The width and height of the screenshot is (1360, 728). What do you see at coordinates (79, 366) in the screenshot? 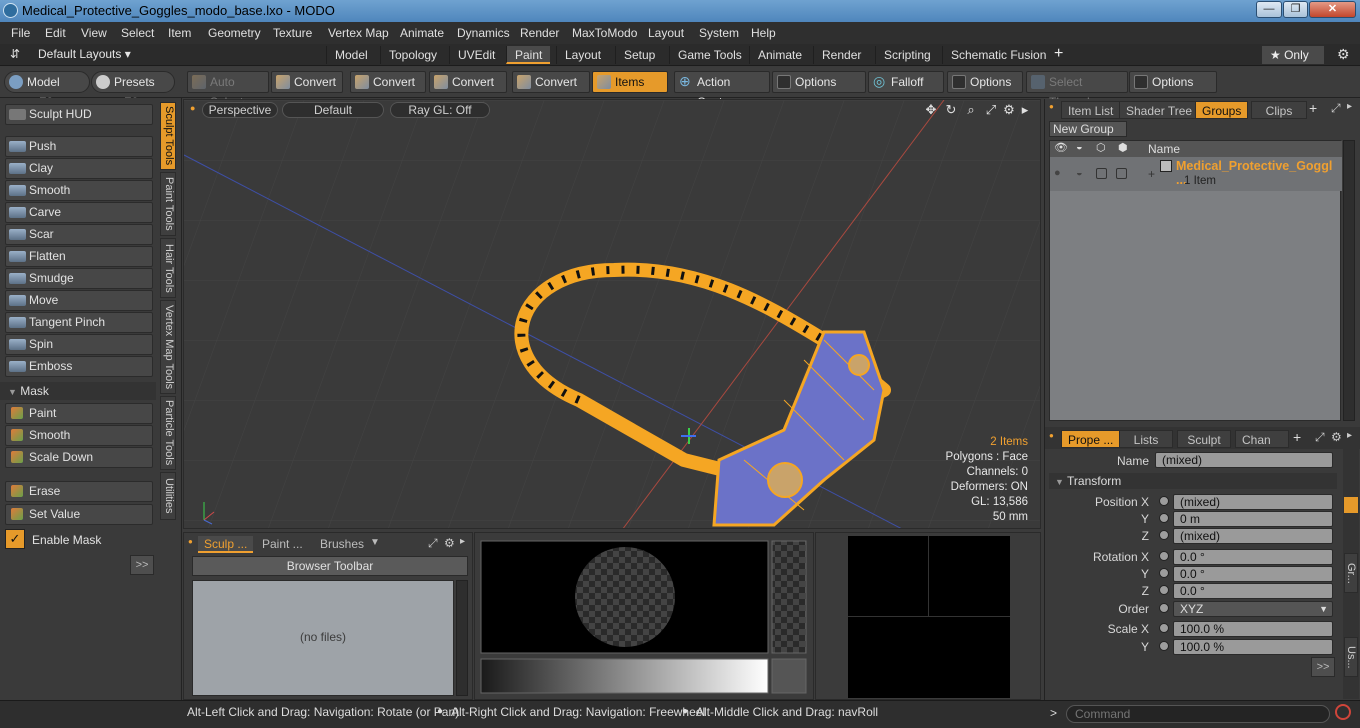
I see `tool-emboss: Emboss` at bounding box center [79, 366].